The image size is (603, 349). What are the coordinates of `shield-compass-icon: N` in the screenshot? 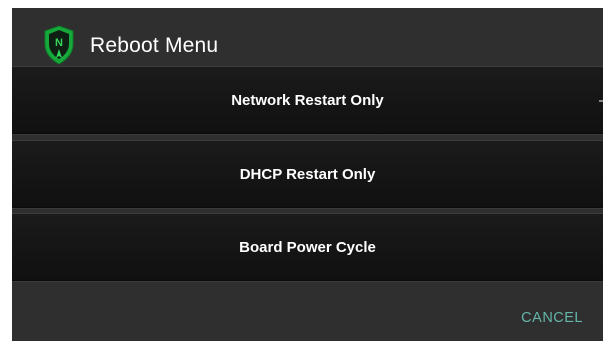 It's located at (59, 45).